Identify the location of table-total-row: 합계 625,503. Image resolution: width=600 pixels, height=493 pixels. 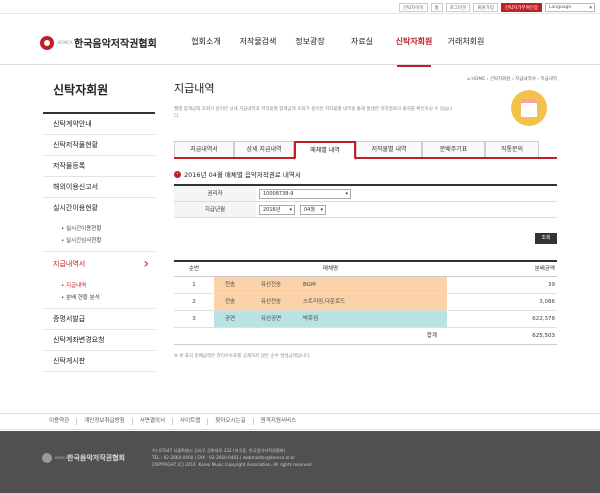
(365, 336).